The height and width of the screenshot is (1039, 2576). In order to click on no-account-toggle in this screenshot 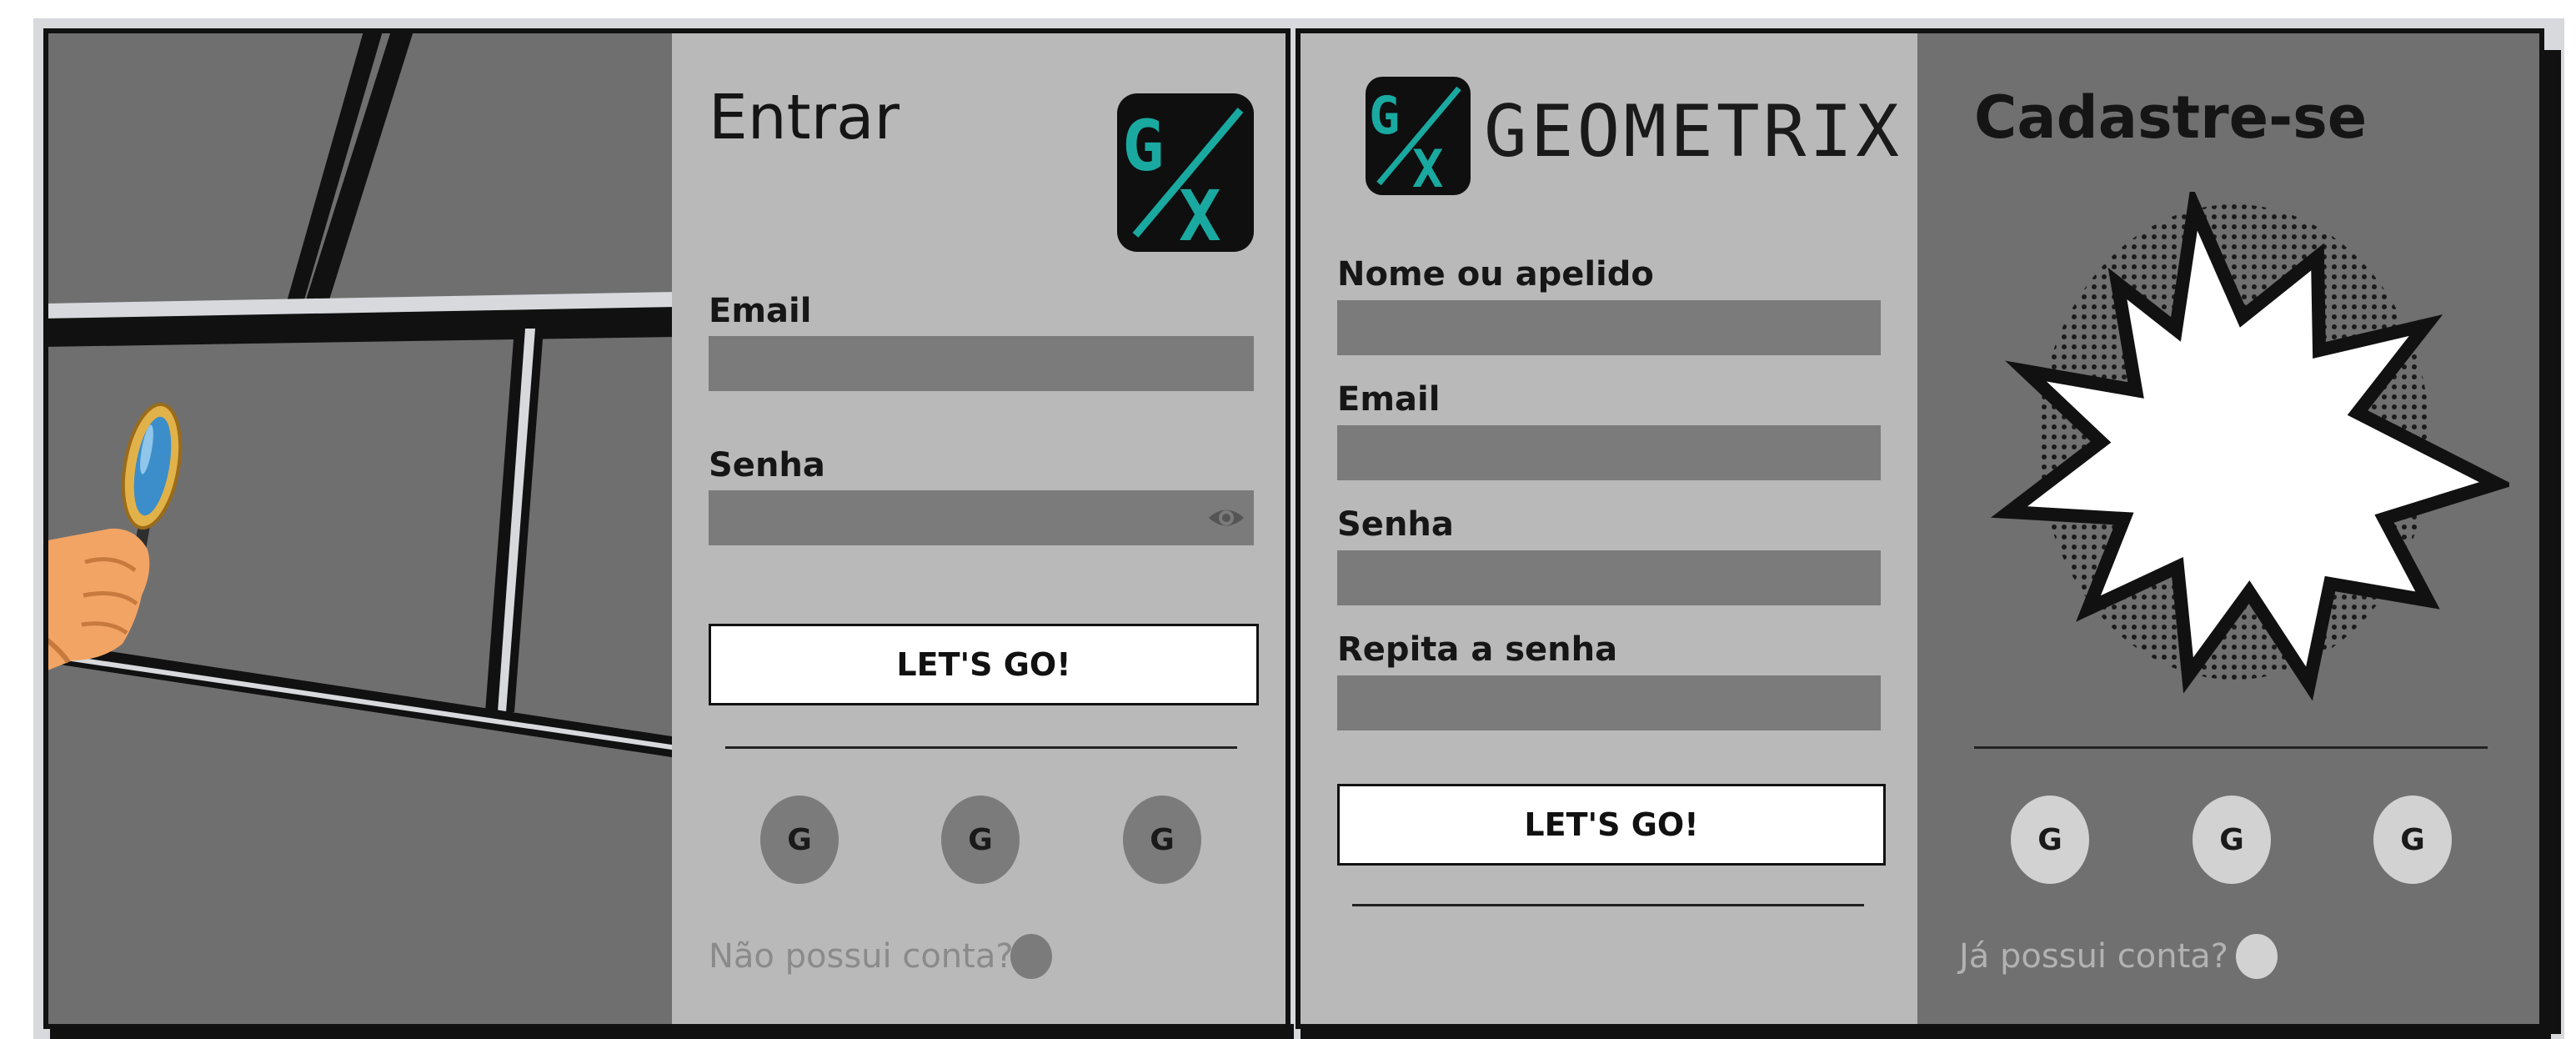, I will do `click(1031, 957)`.